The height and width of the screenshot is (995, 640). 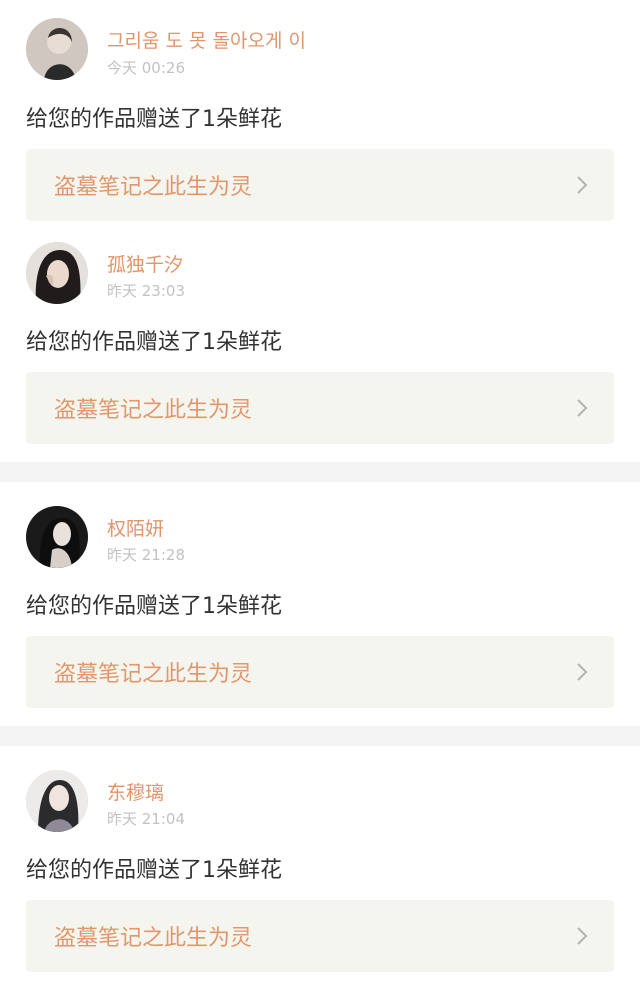 What do you see at coordinates (145, 263) in the screenshot?
I see `username: 孤独千汐` at bounding box center [145, 263].